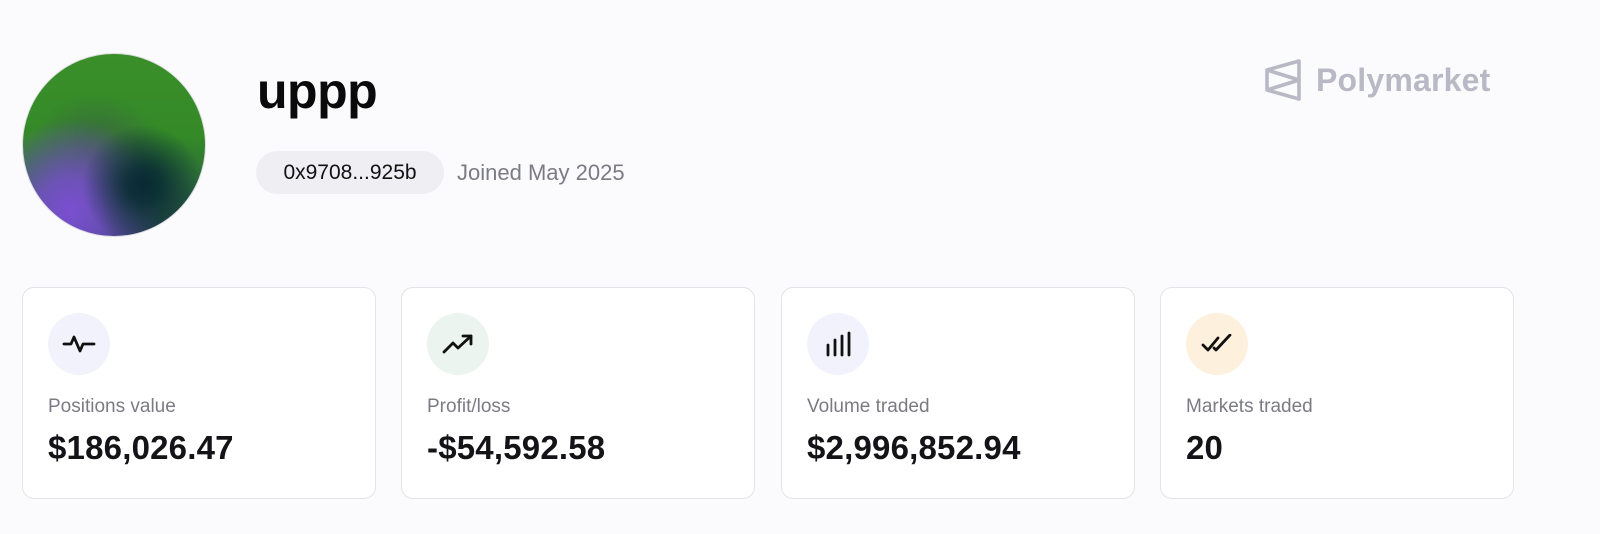  Describe the element at coordinates (868, 406) in the screenshot. I see `stat-label: Volume traded` at that location.